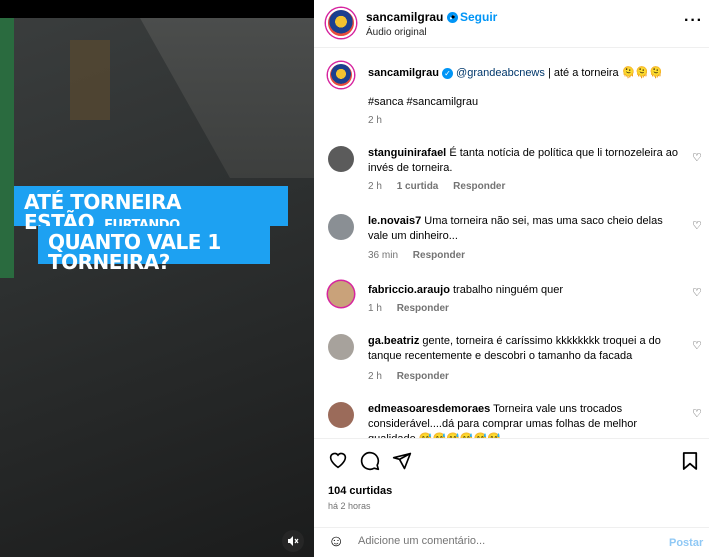 The image size is (709, 557). What do you see at coordinates (603, 73) in the screenshot?
I see `caption-body: | até a torneira 🫠🫠🫠` at bounding box center [603, 73].